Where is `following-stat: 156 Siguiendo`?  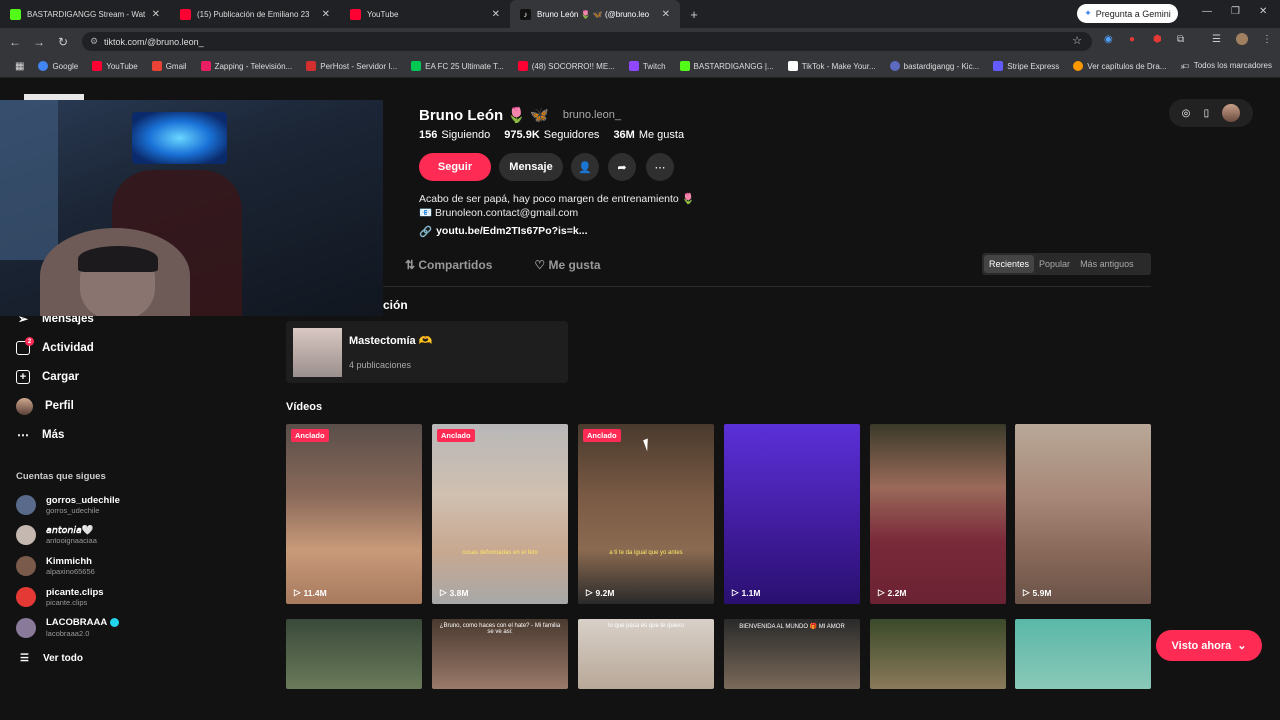
following-stat: 156 Siguiendo is located at coordinates (454, 135).